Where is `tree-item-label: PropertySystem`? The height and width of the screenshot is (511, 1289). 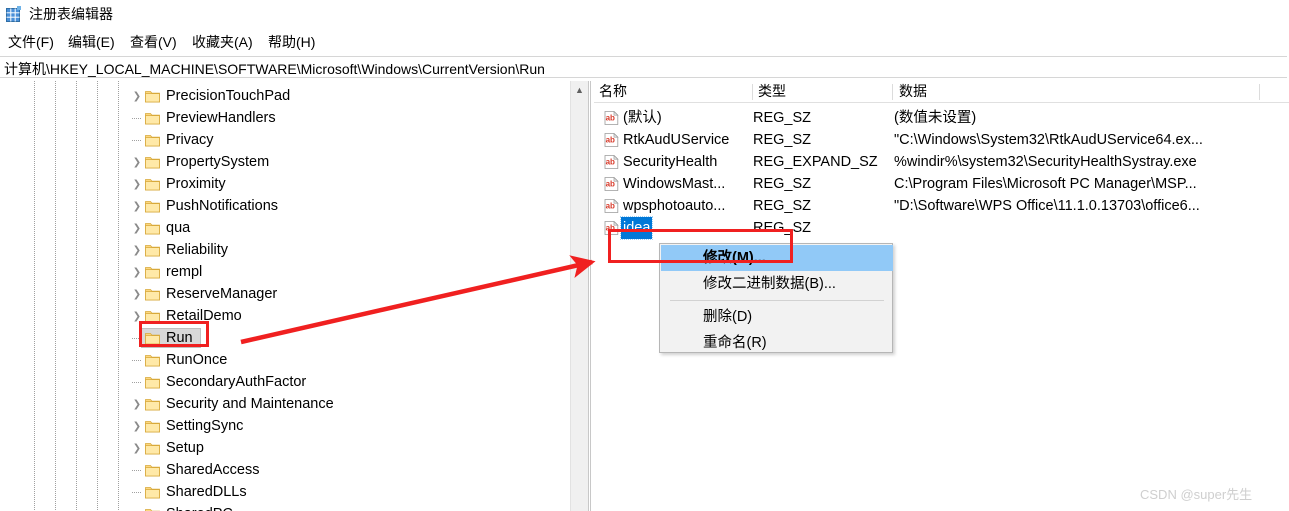
tree-item-label: PropertySystem is located at coordinates (218, 162).